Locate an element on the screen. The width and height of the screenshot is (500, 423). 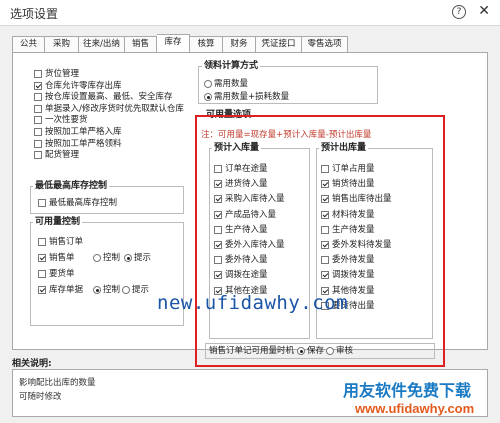
tab-voucher-interface: 凭证接口 is located at coordinates (279, 44).